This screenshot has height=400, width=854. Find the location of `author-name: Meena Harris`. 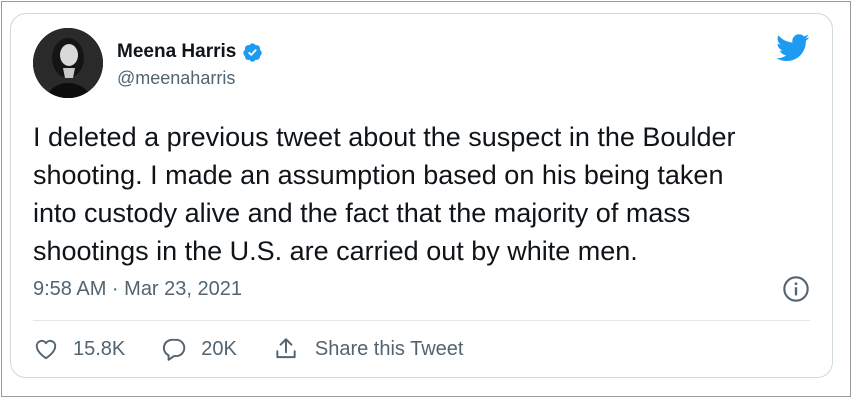

author-name: Meena Harris is located at coordinates (176, 52).